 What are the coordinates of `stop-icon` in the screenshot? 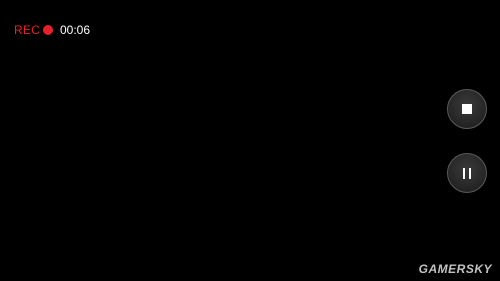 It's located at (467, 109).